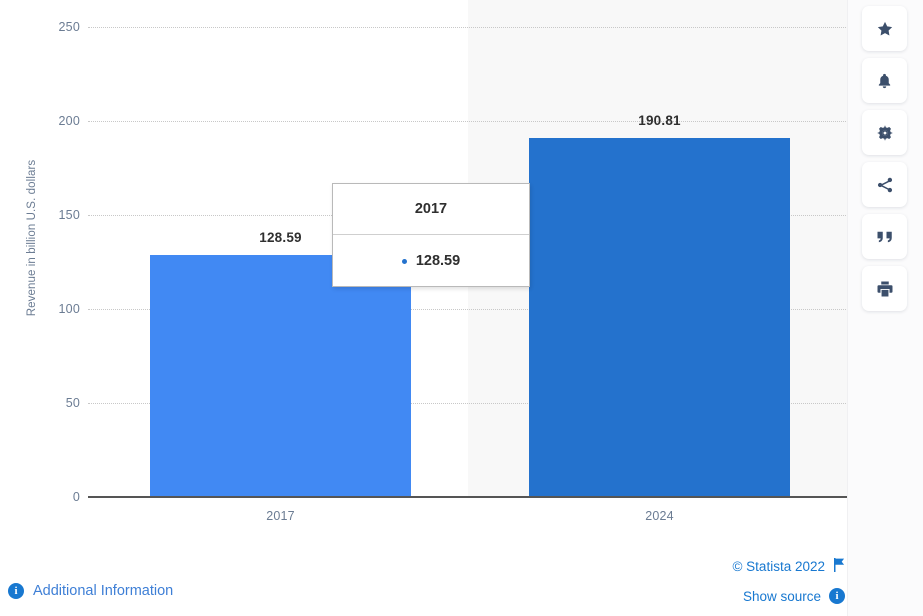 The height and width of the screenshot is (616, 923). I want to click on additional-information-link: i Additional Information, so click(90, 591).